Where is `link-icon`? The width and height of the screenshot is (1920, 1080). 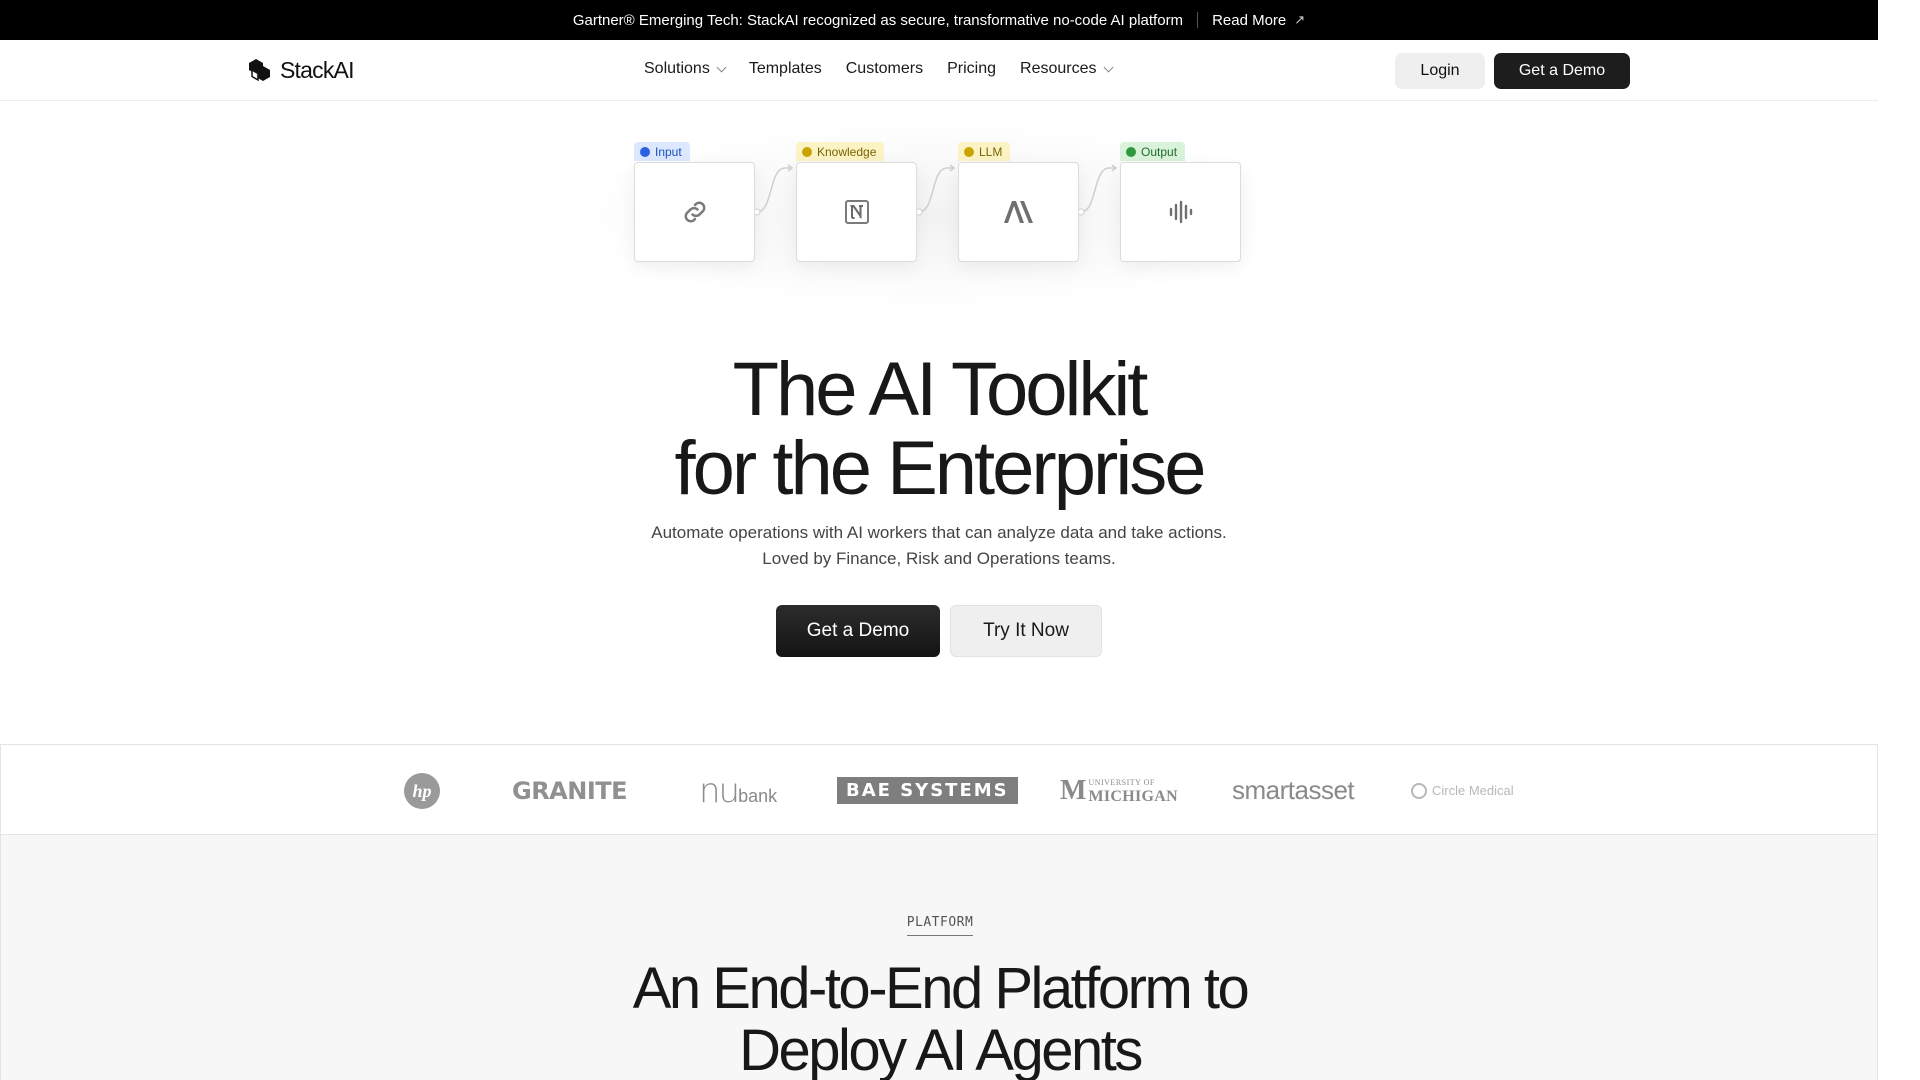
link-icon is located at coordinates (694, 212).